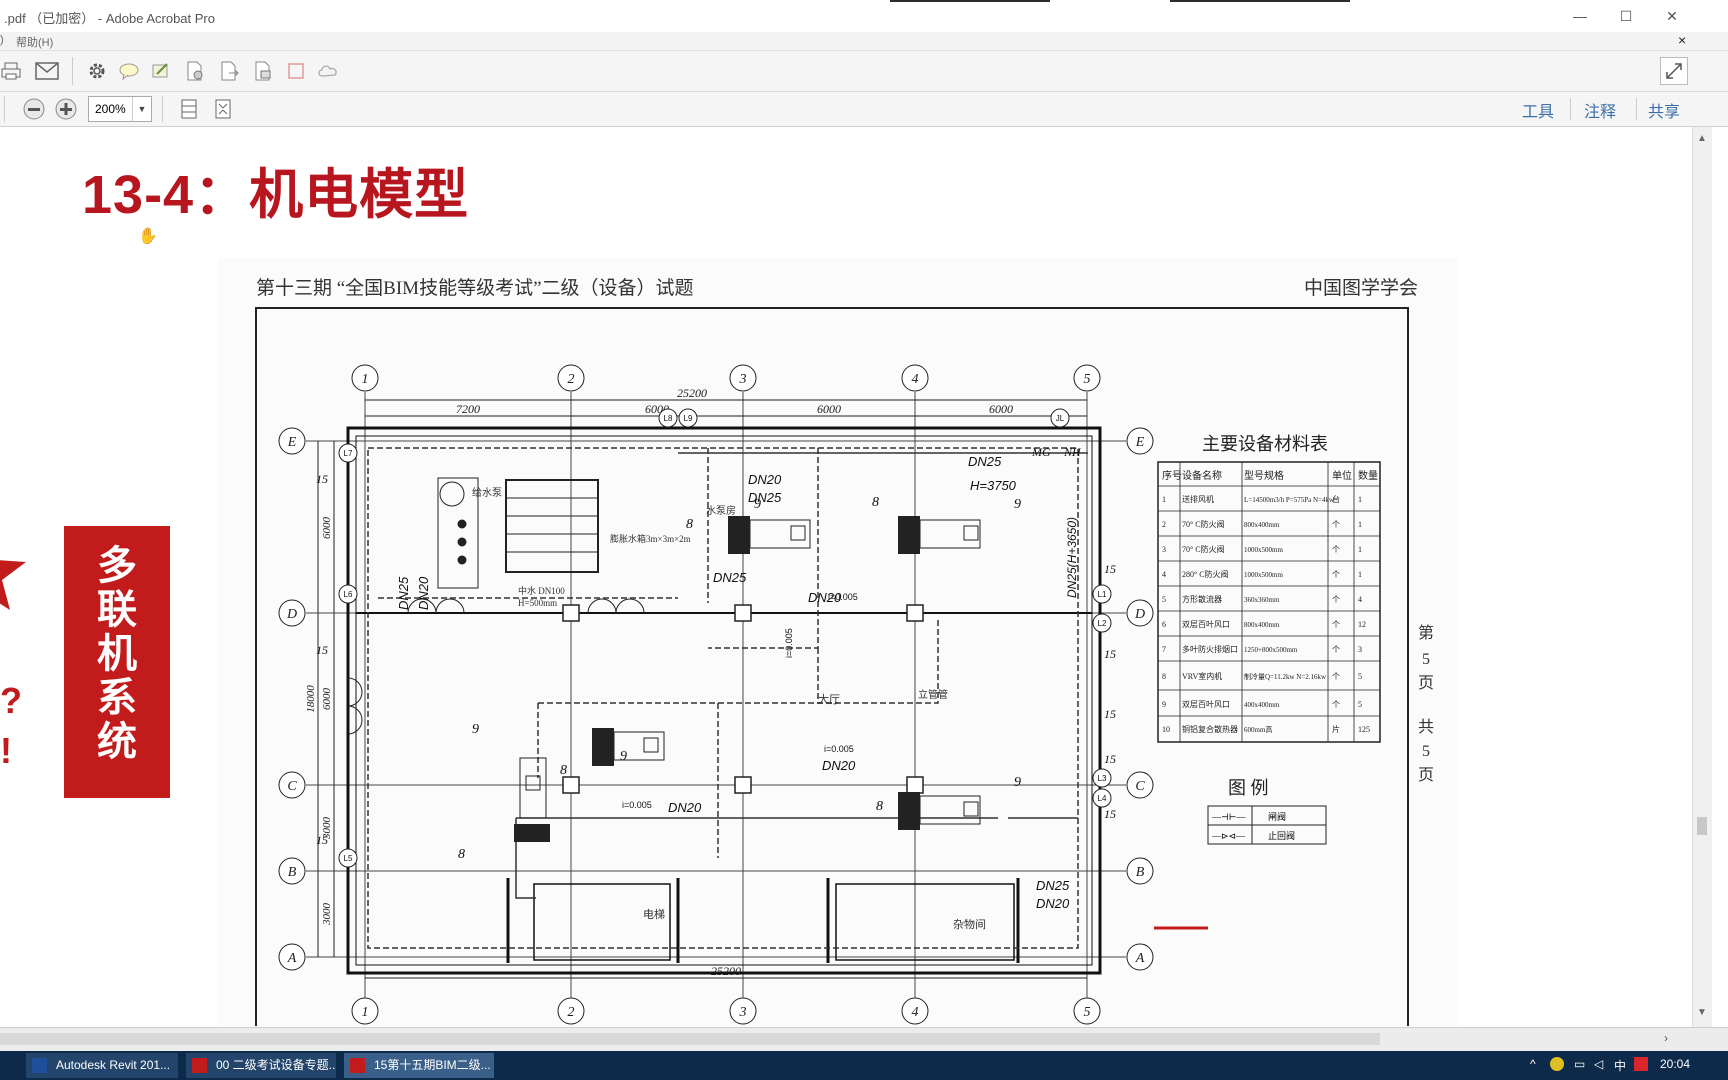 Image resolution: width=1728 pixels, height=1080 pixels. I want to click on slide-fragment-exclaim: !, so click(6, 750).